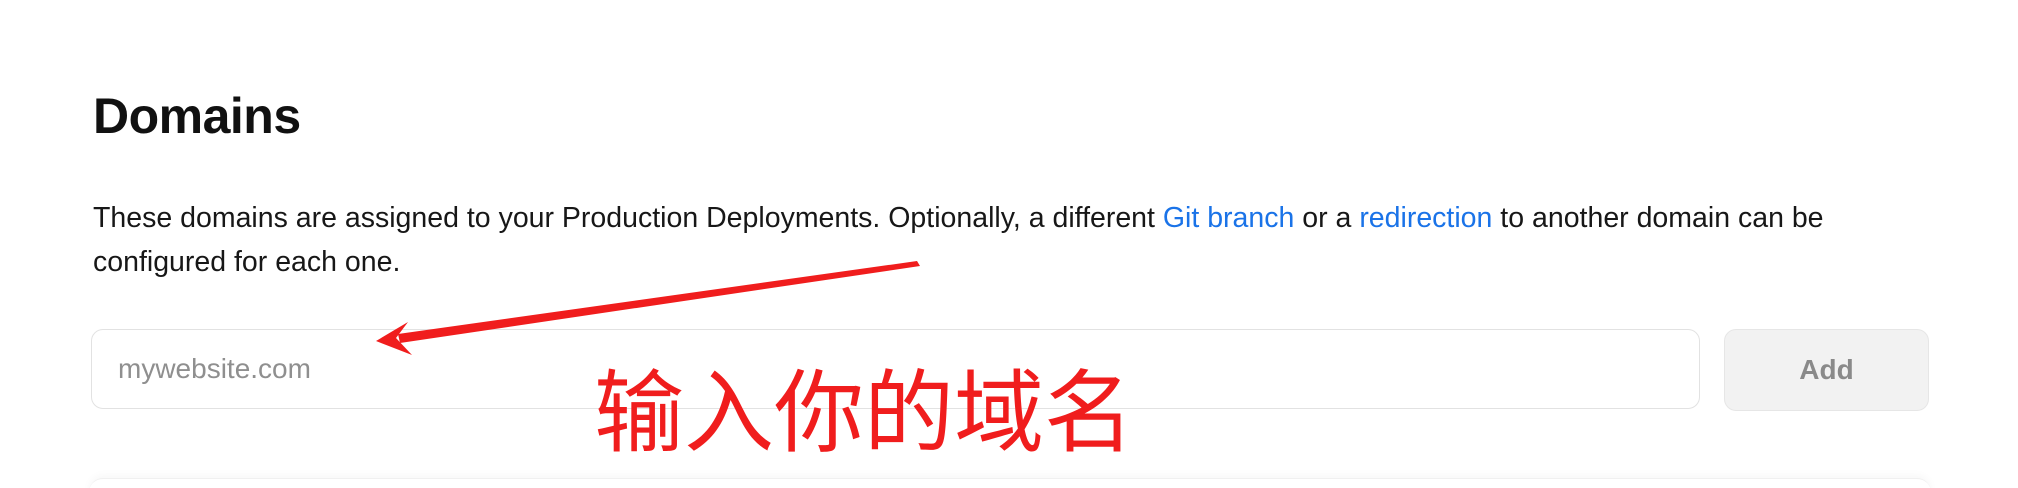 The image size is (2018, 488). What do you see at coordinates (197, 116) in the screenshot?
I see `section-title: Domains` at bounding box center [197, 116].